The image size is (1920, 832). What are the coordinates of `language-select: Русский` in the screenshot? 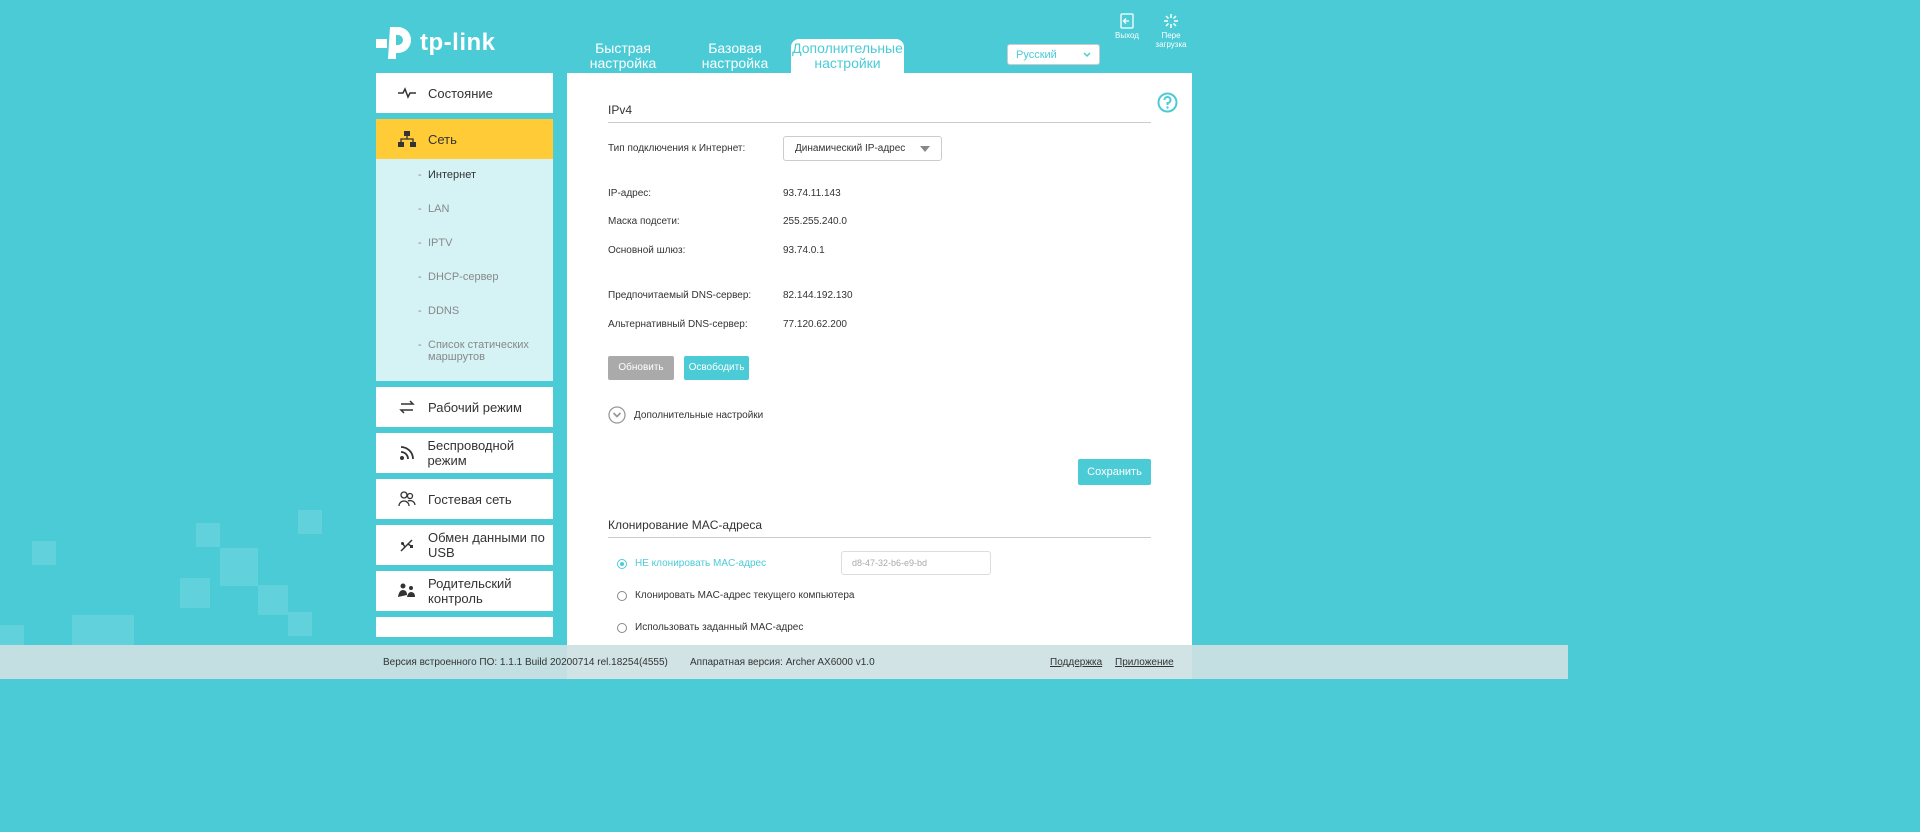 It's located at (1053, 54).